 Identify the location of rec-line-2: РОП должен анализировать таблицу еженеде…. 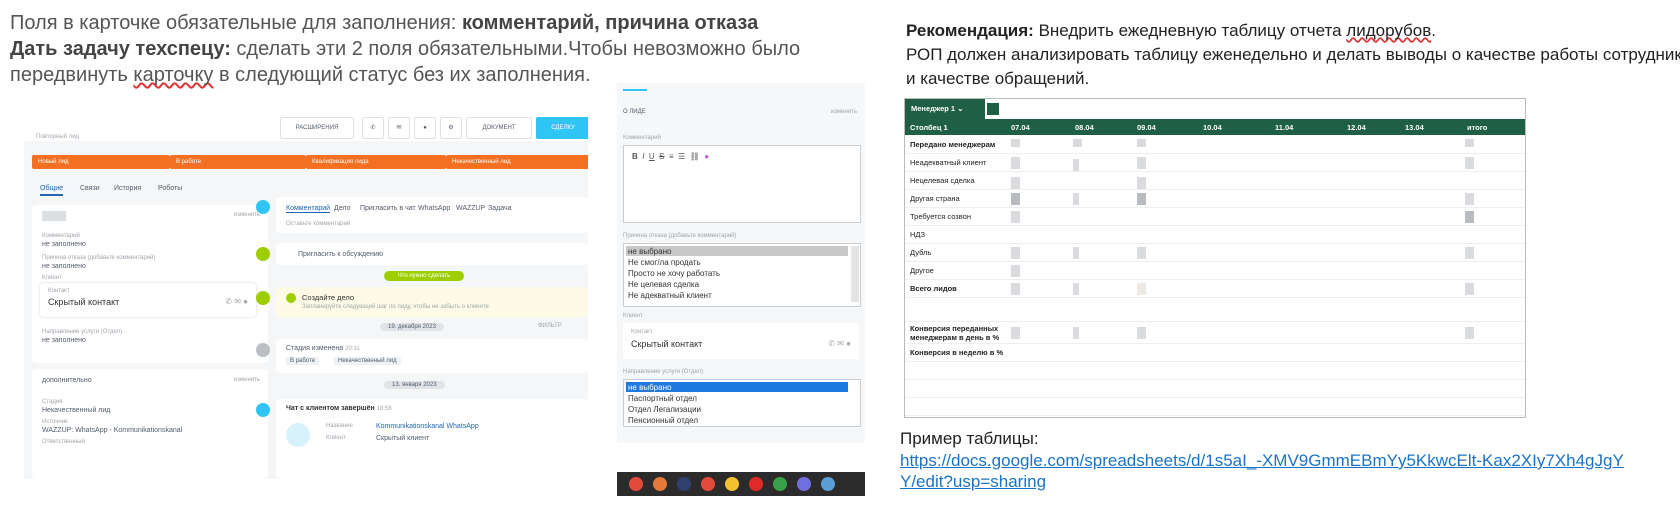
(1293, 54).